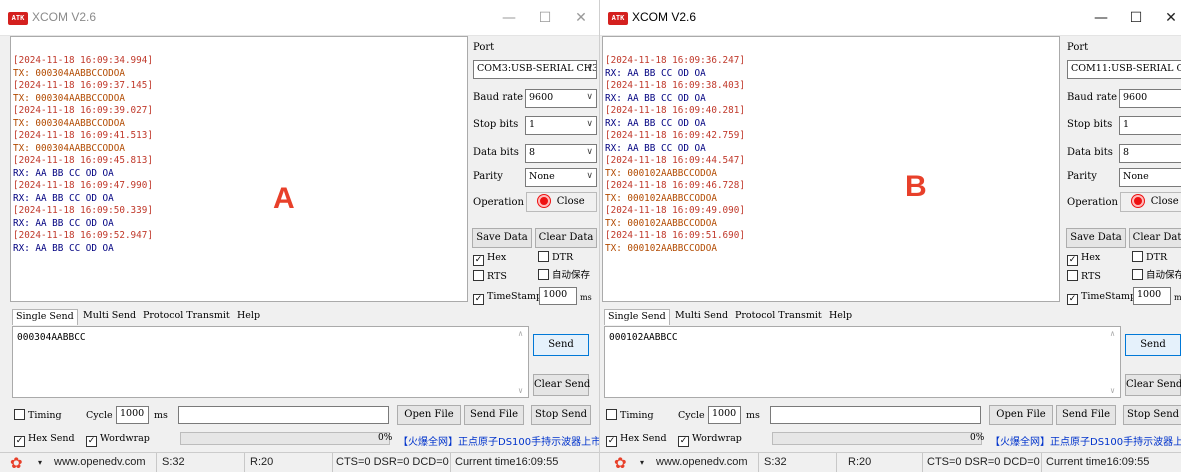 Image resolution: width=1181 pixels, height=472 pixels. Describe the element at coordinates (661, 173) in the screenshot. I see `log-line: TX: 000102AABBCCODOA` at that location.